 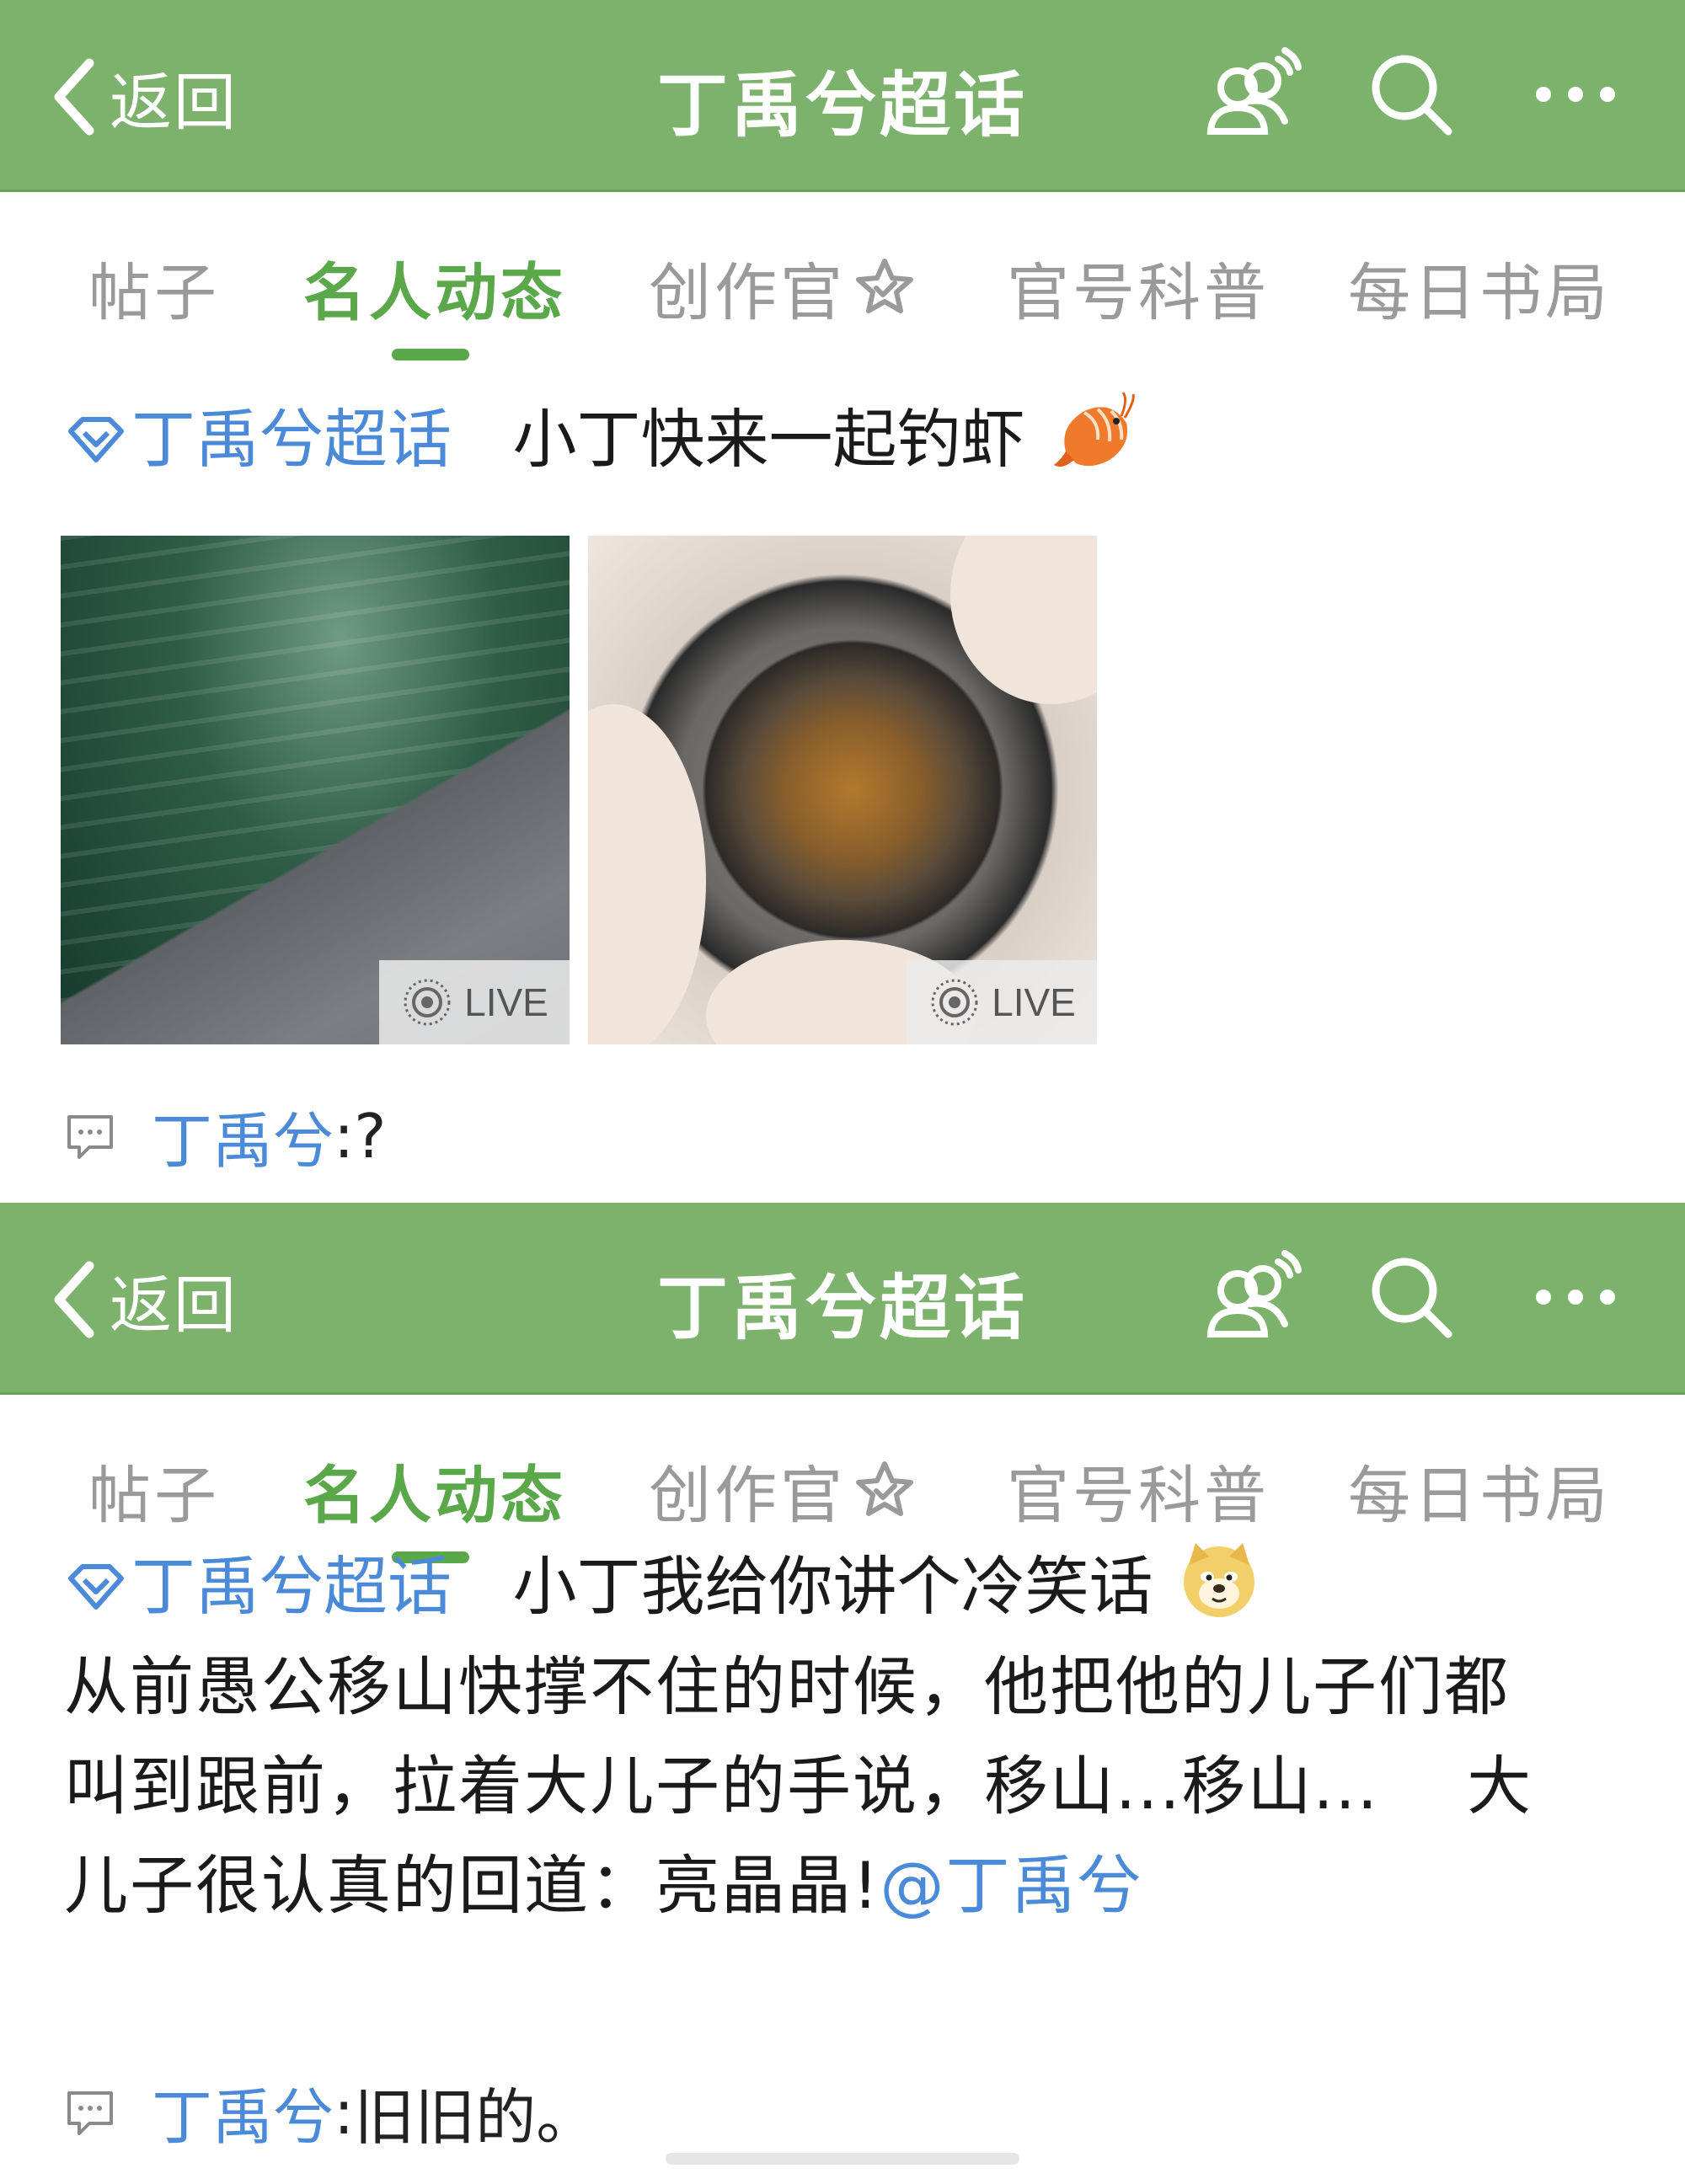 What do you see at coordinates (315, 790) in the screenshot?
I see `post-image-1: LIVE` at bounding box center [315, 790].